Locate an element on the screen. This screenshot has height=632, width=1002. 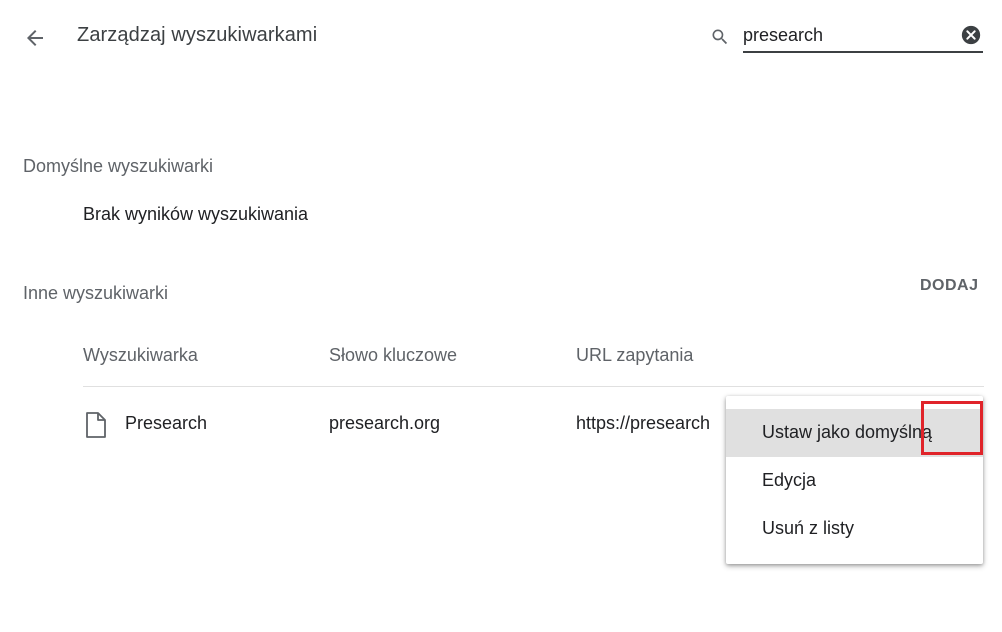
engine-name: Presearch is located at coordinates (166, 423).